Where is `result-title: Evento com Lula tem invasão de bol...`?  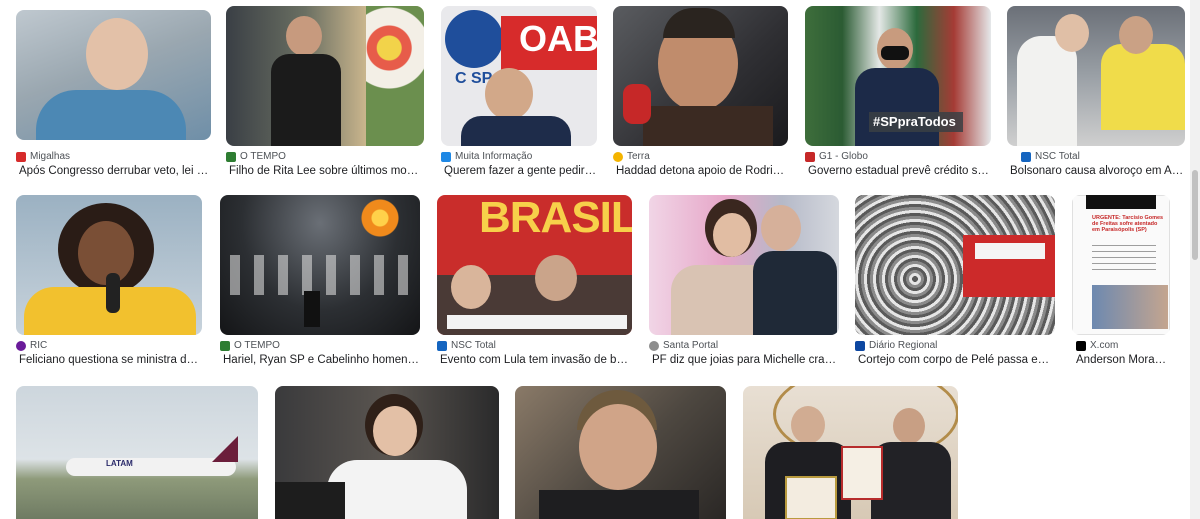
result-title: Evento com Lula tem invasão de bol... is located at coordinates (536, 360).